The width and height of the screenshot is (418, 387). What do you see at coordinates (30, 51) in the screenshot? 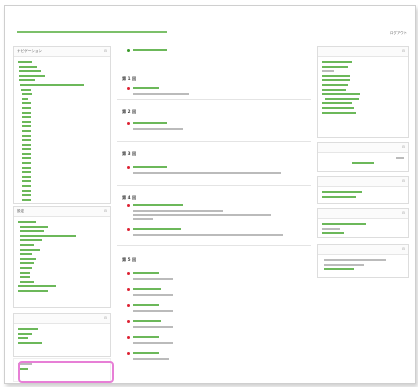
I see `navigation-block-title: ナビゲーション` at bounding box center [30, 51].